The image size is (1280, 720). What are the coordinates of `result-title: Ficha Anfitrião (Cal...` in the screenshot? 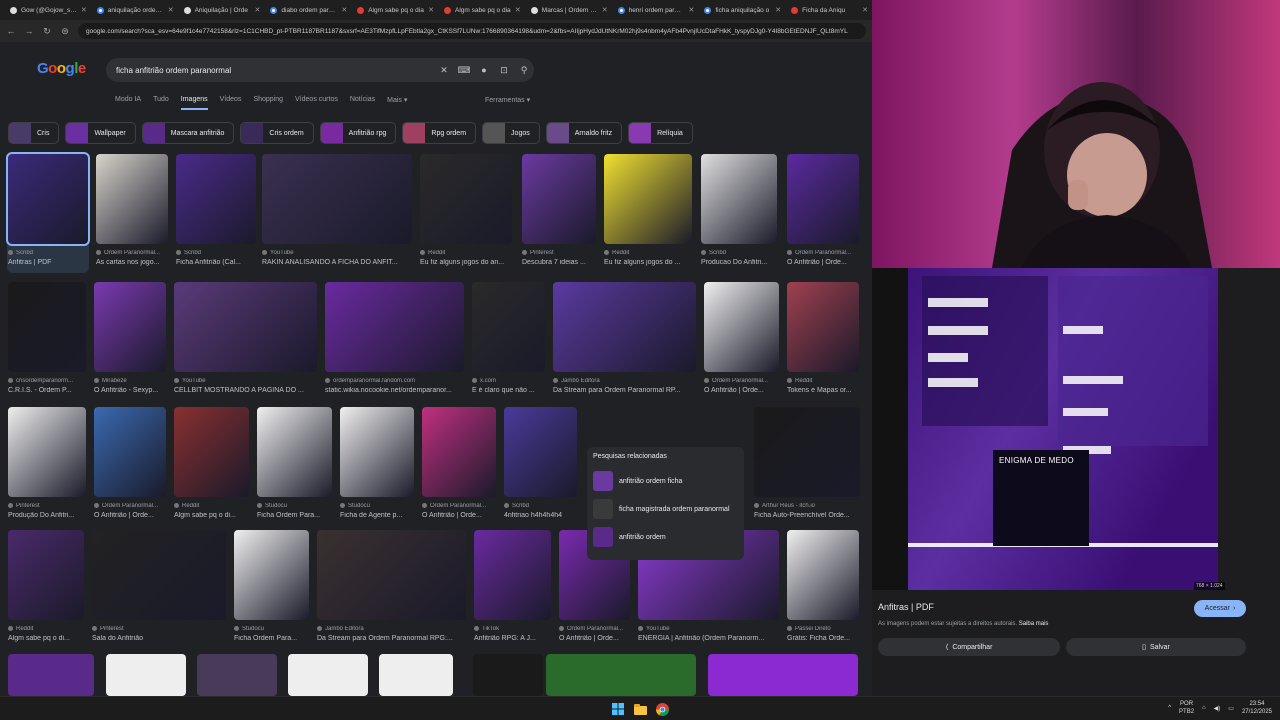 It's located at (216, 262).